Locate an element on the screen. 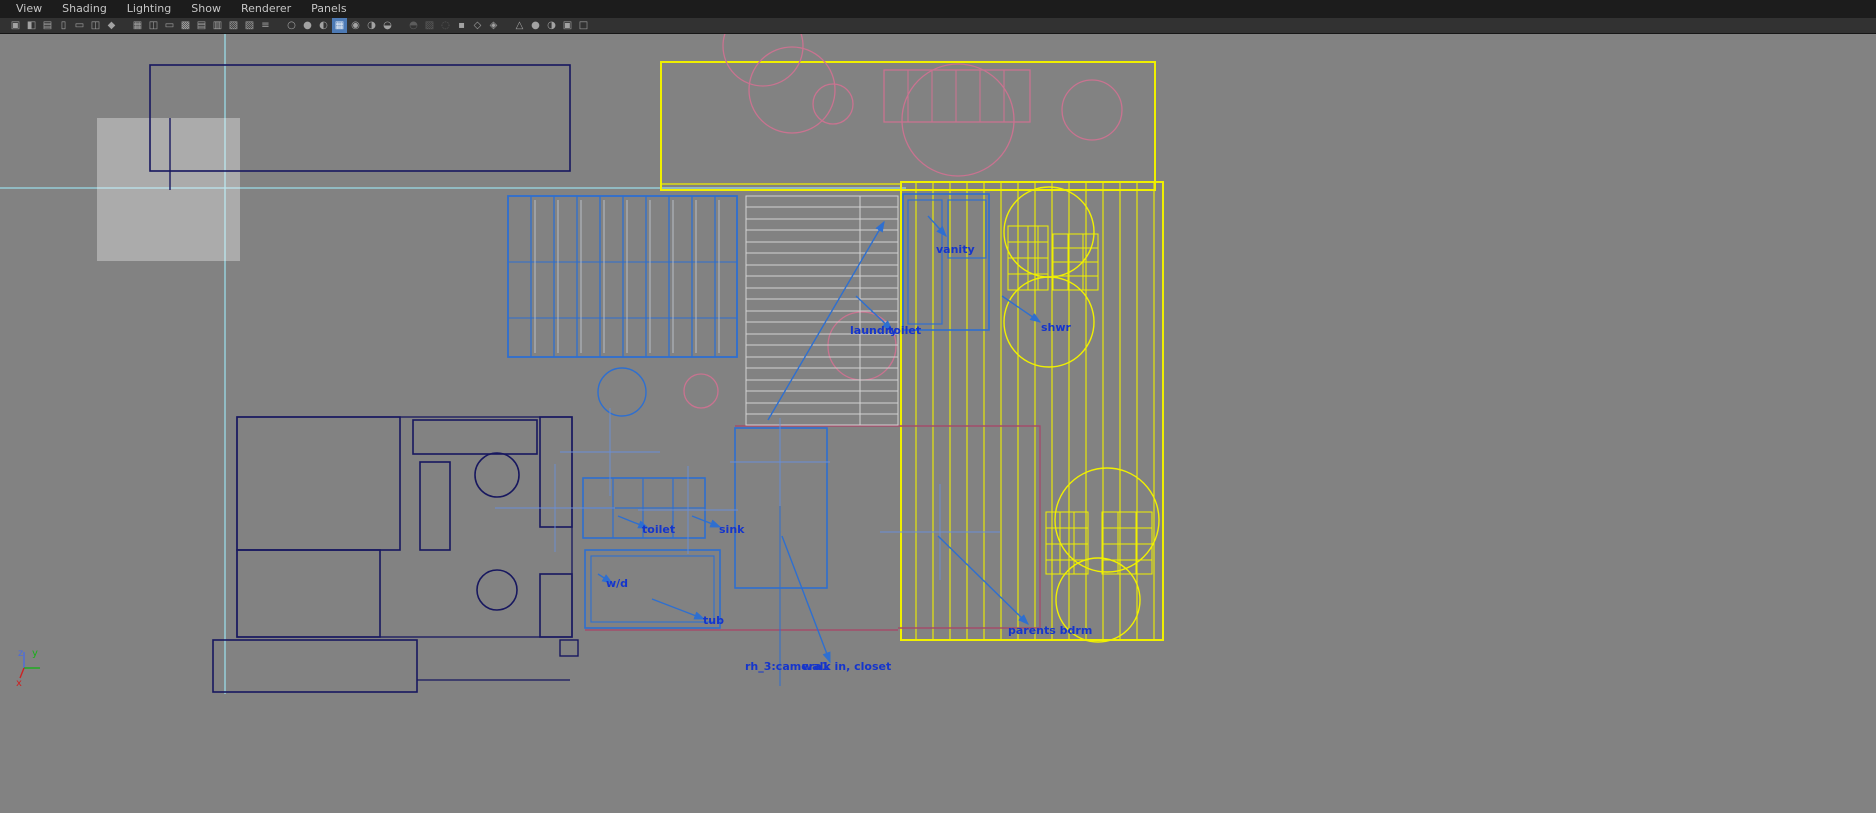  menu-renderer: Renderer is located at coordinates (266, 9).